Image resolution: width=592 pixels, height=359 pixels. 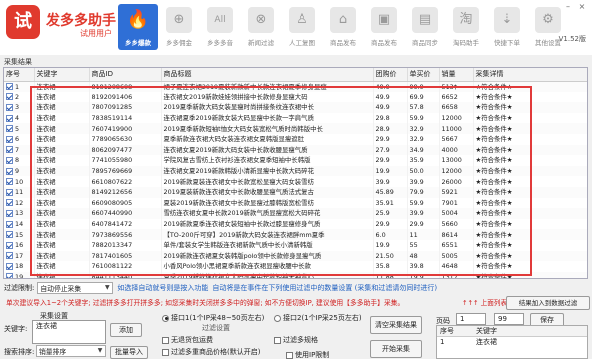 What do you see at coordinates (318, 318) in the screenshot?
I see `page-option-2: 接口2(1个IP采25页左右)` at bounding box center [318, 318].